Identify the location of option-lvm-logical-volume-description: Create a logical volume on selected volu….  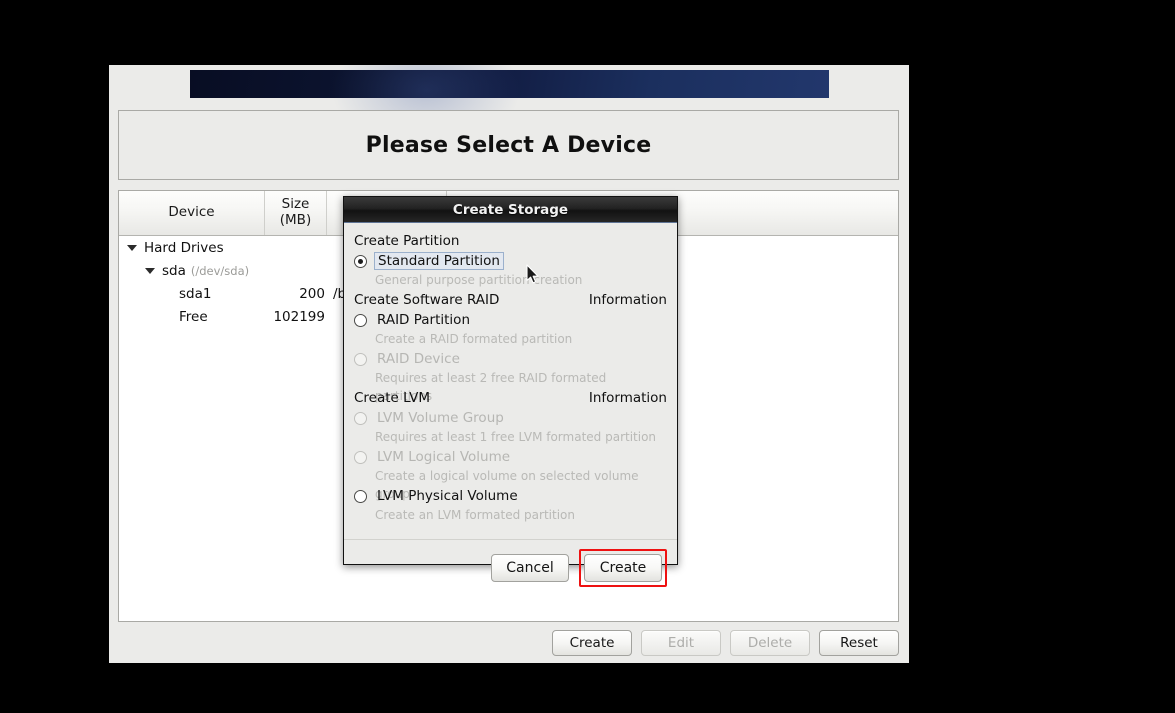
(507, 485).